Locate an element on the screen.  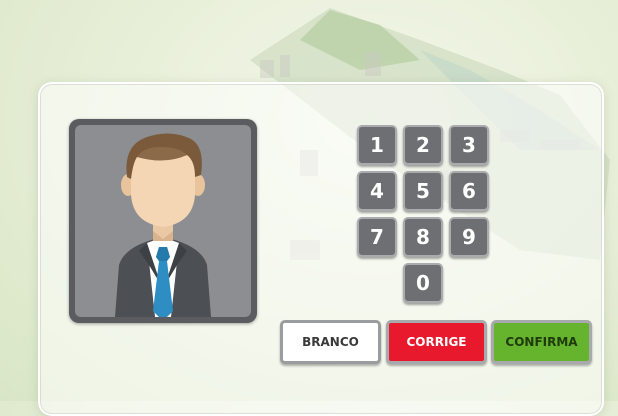
confirma-button: CONFIRMA is located at coordinates (541, 342).